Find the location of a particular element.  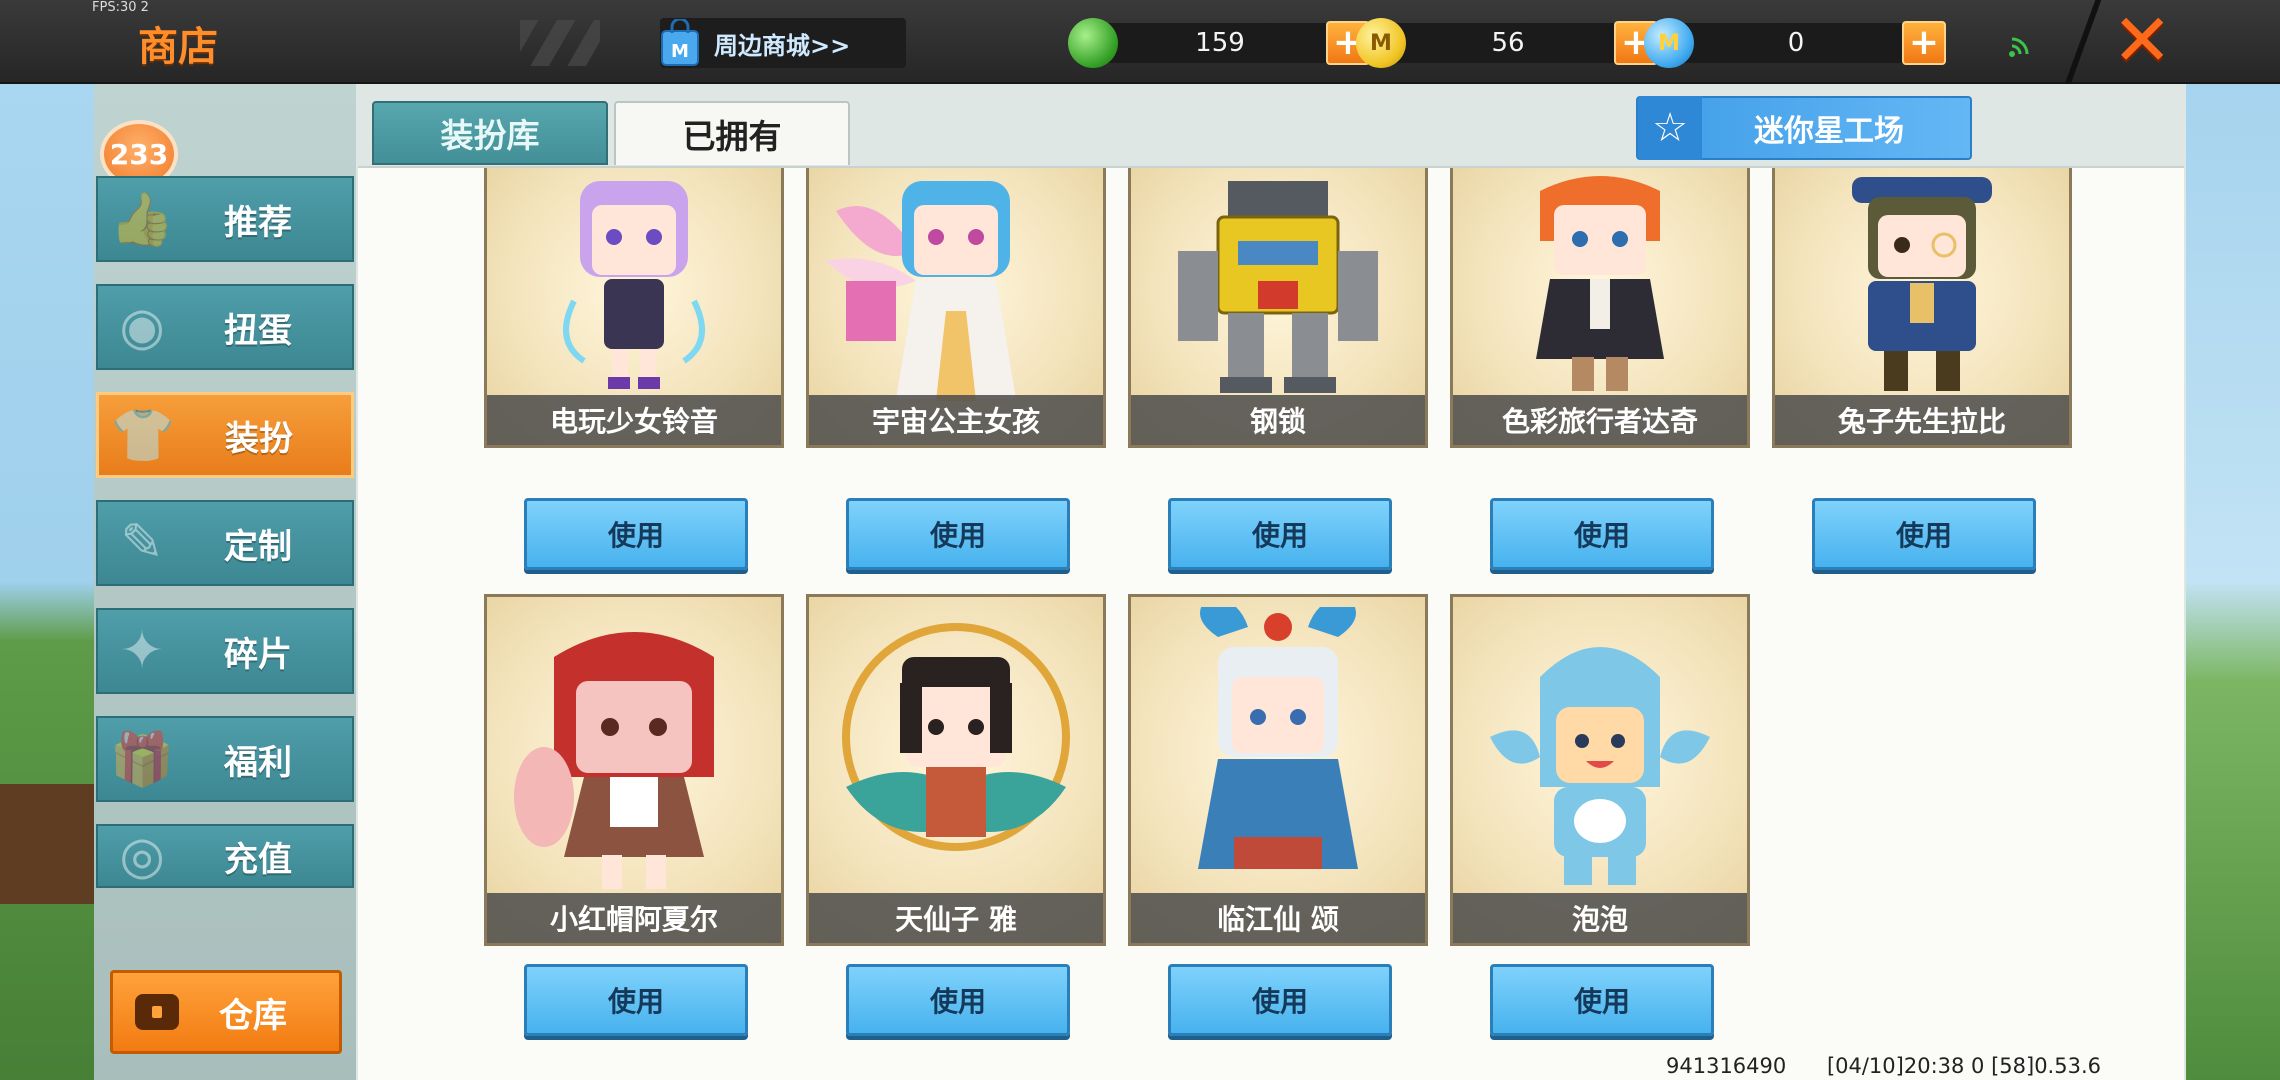

currency-star-coin: M 0 + is located at coordinates (1795, 43).